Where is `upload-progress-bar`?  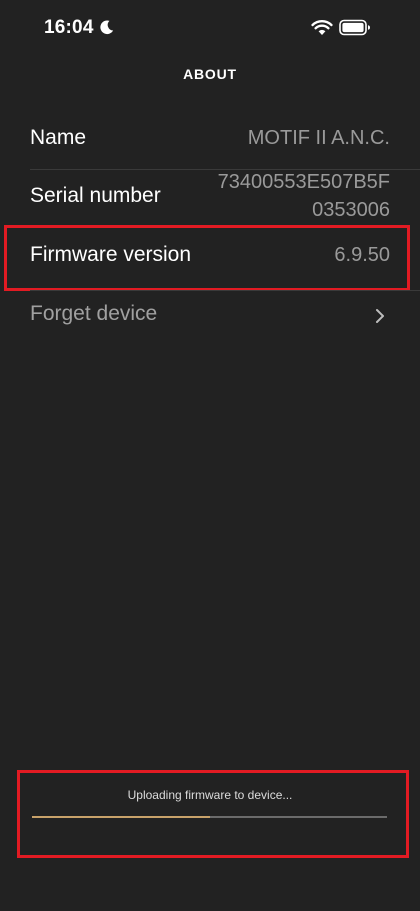 upload-progress-bar is located at coordinates (209, 817).